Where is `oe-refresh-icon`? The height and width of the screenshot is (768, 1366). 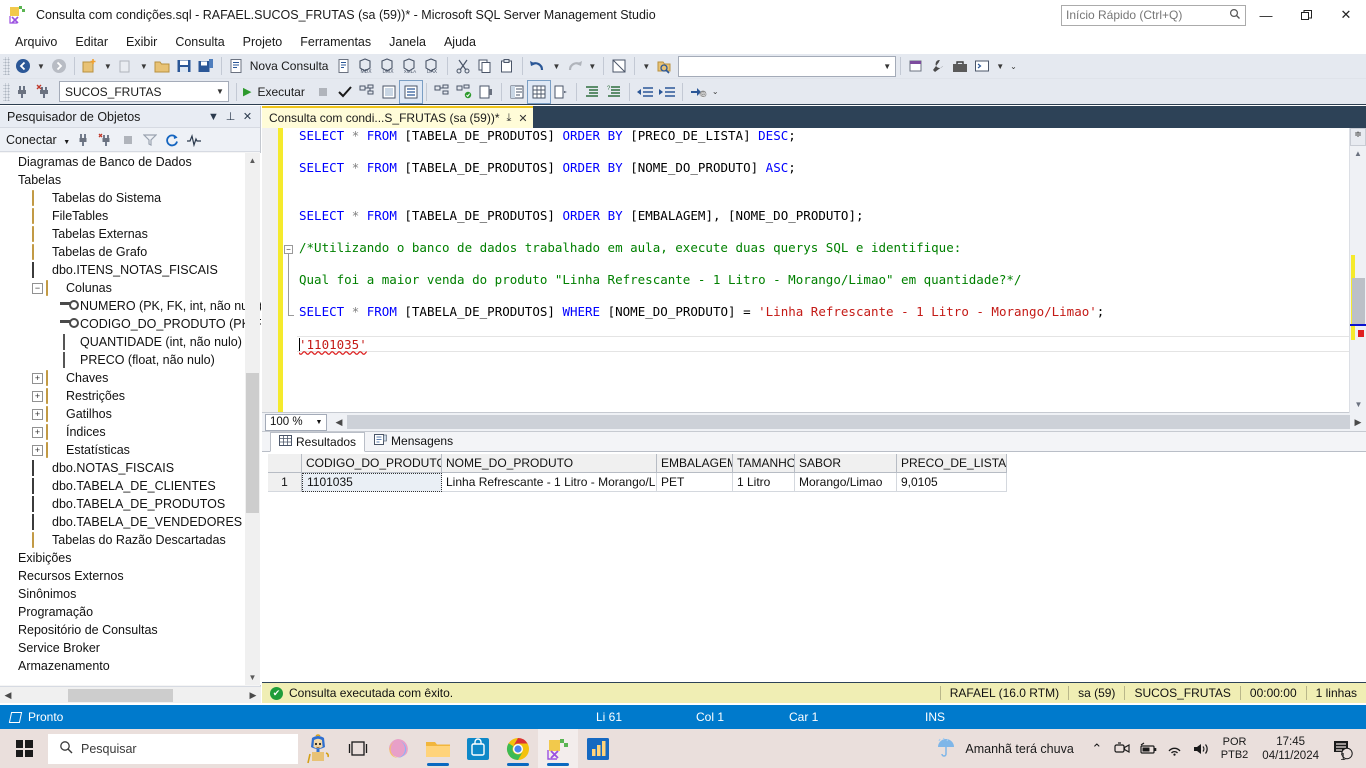 oe-refresh-icon is located at coordinates (172, 140).